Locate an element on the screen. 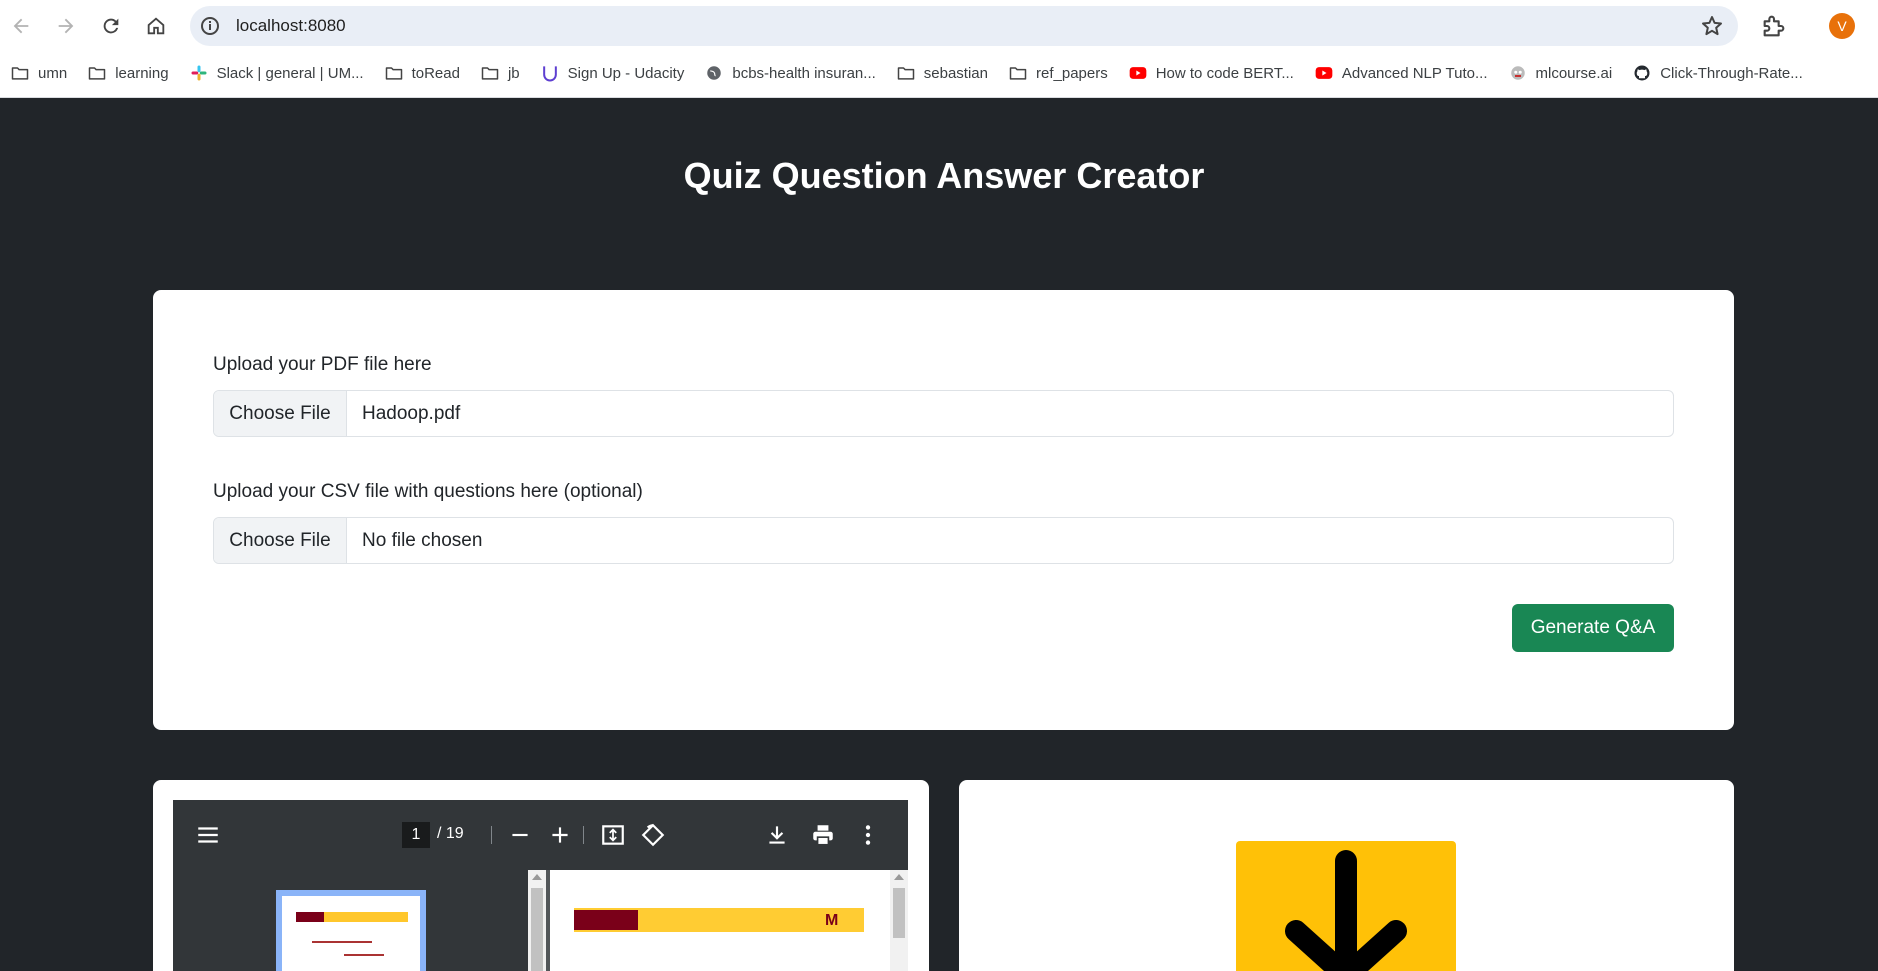 The height and width of the screenshot is (971, 1878). bookmark-item: ref_papers is located at coordinates (1058, 73).